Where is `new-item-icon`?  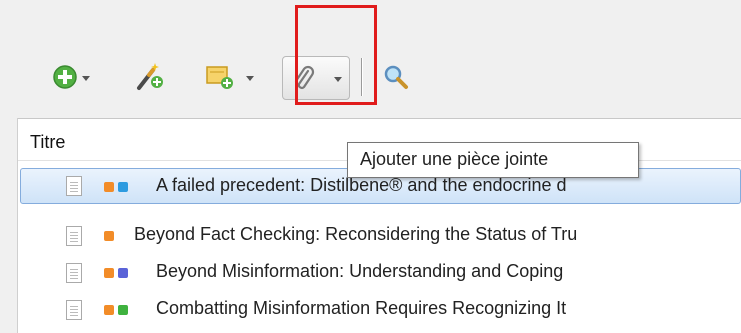 new-item-icon is located at coordinates (65, 77).